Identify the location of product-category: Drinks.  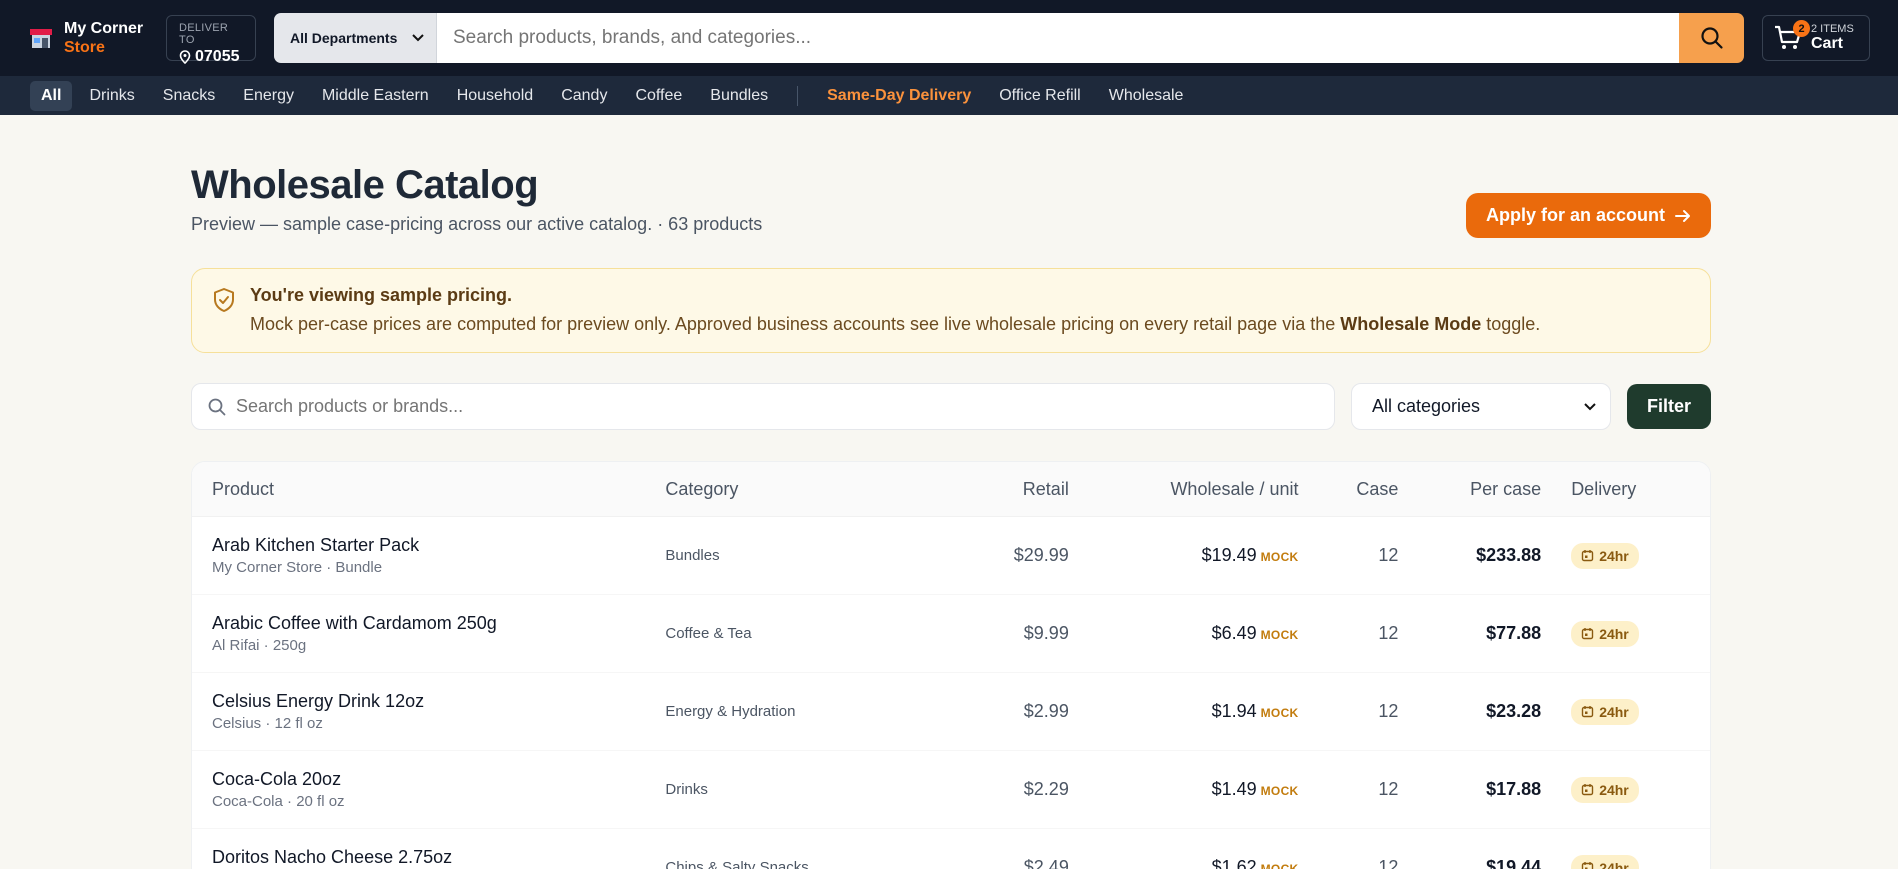
(686, 789).